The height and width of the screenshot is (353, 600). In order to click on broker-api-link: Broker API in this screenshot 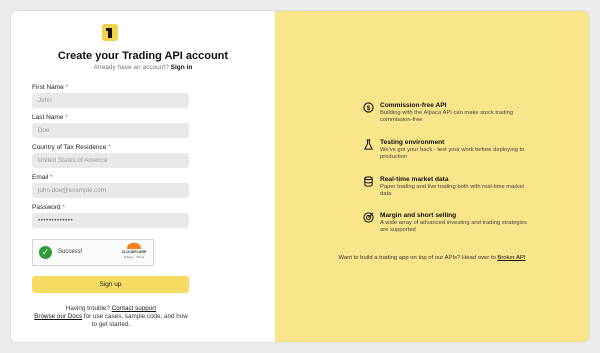, I will do `click(511, 258)`.